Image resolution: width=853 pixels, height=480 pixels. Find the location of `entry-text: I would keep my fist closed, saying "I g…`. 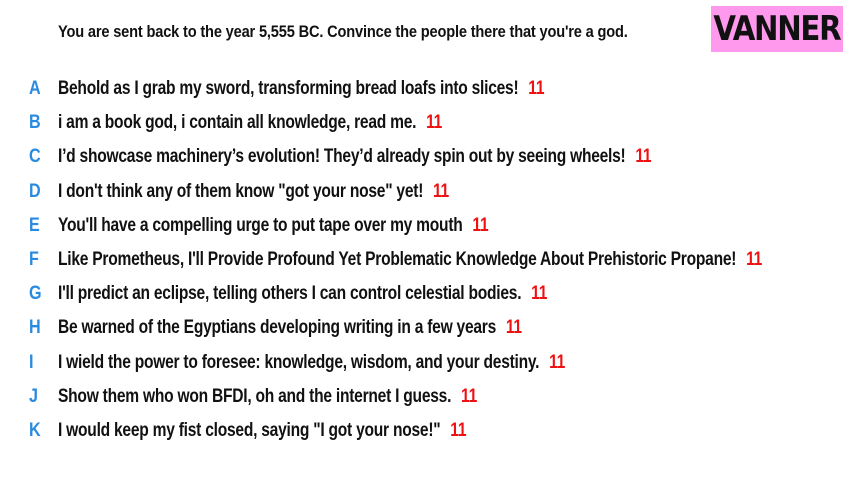

entry-text: I would keep my fist closed, saying "I g… is located at coordinates (249, 430).